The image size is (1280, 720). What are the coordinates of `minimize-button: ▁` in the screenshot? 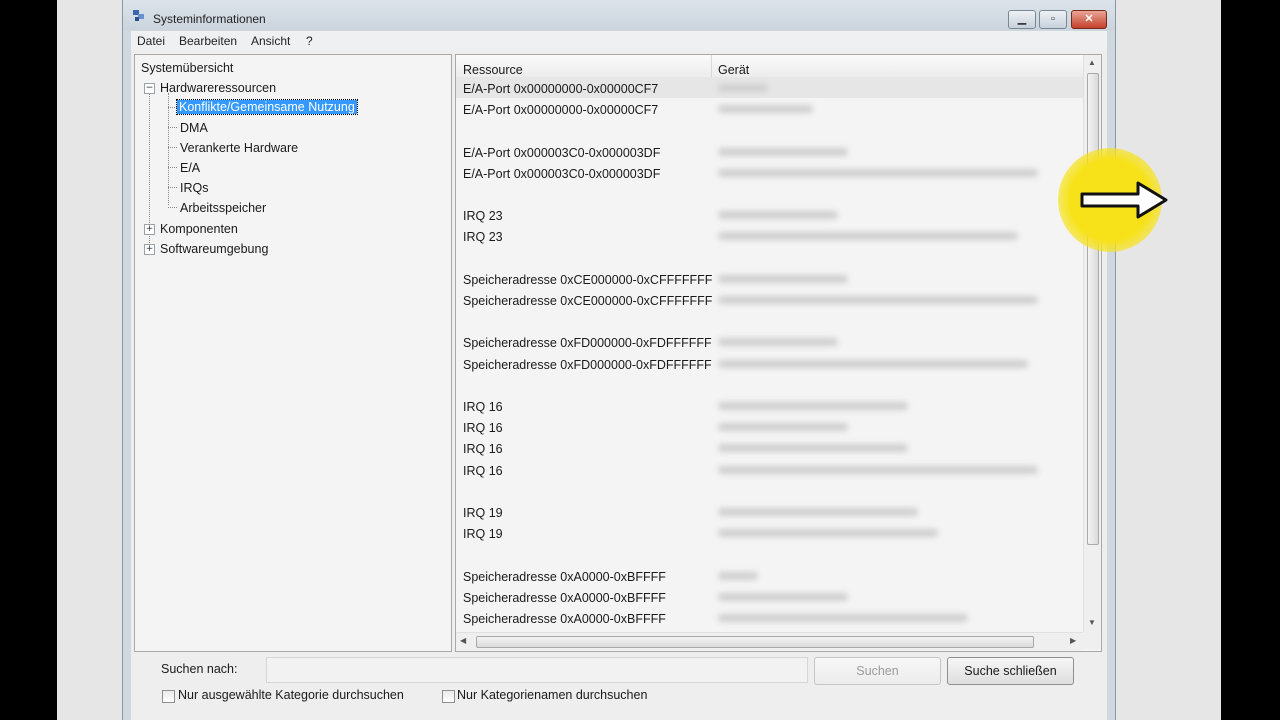 It's located at (1022, 19).